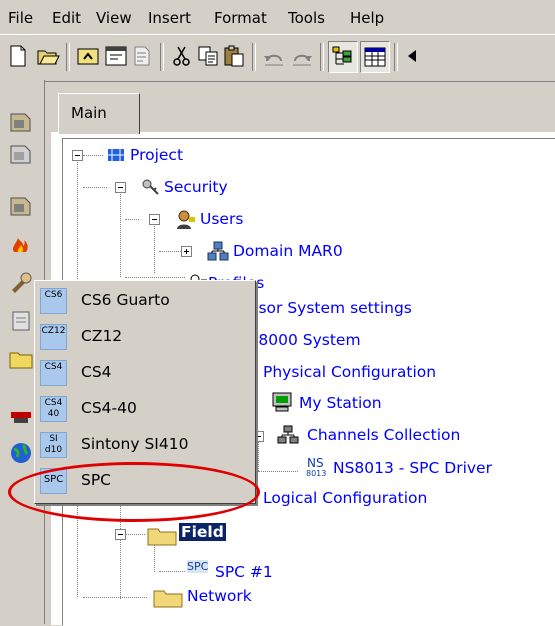  Describe the element at coordinates (288, 251) in the screenshot. I see `tree-item-domain: Domain MAR0` at that location.